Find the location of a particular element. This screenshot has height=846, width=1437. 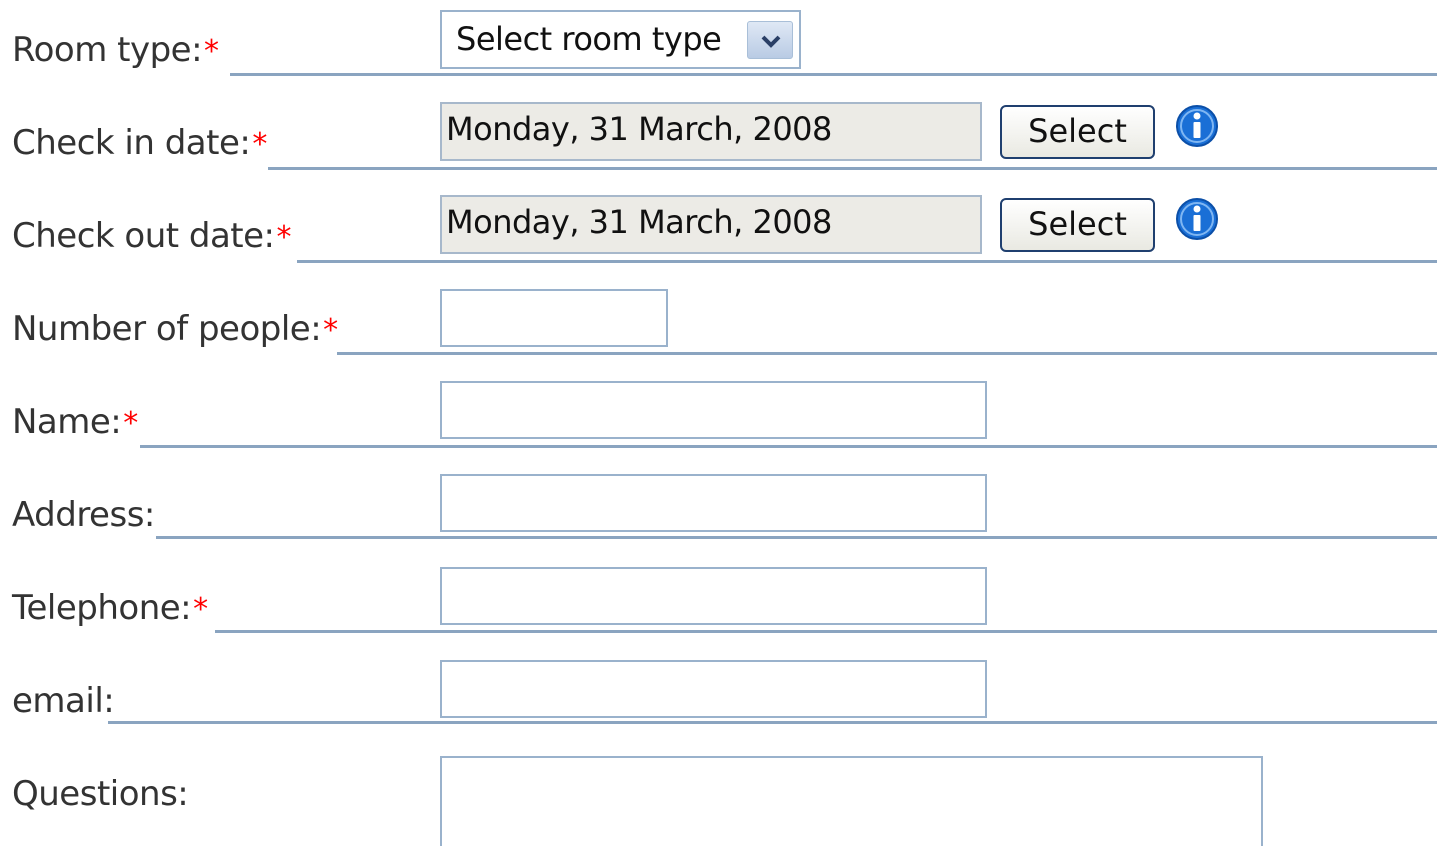

telephone-input is located at coordinates (713, 596).